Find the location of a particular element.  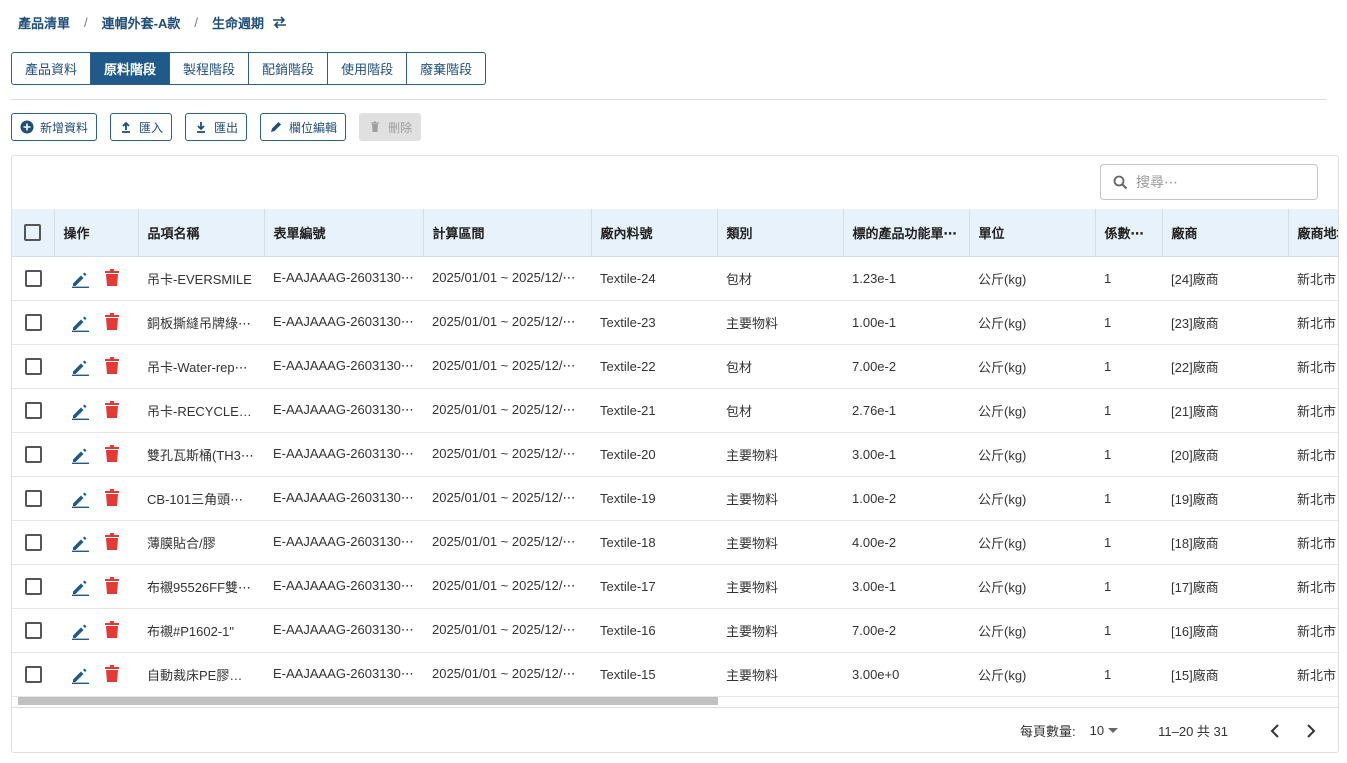

column-header: 計算區間 is located at coordinates (507, 233).